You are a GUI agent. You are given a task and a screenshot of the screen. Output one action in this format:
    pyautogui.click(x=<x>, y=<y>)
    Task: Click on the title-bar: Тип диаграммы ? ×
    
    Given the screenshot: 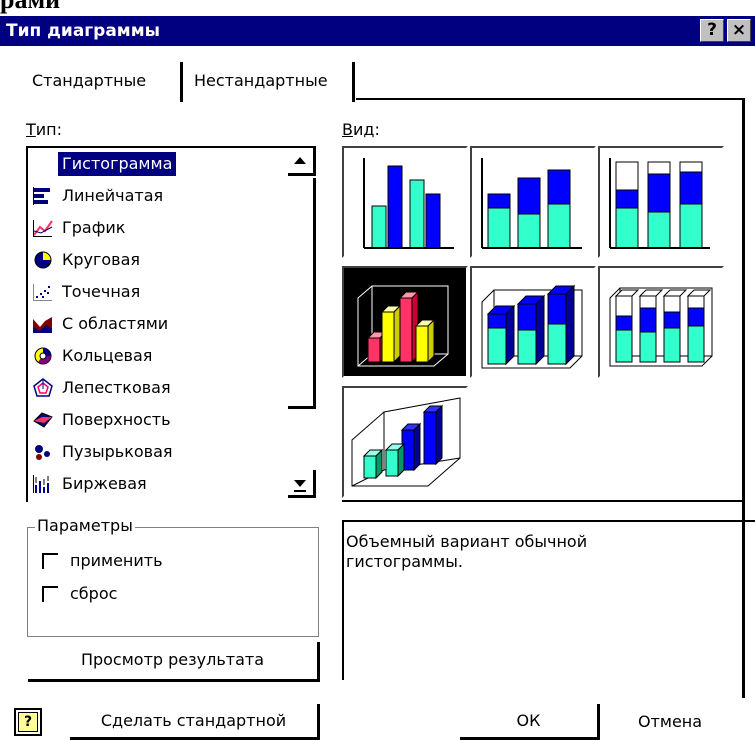 What is the action you would take?
    pyautogui.click(x=377, y=31)
    